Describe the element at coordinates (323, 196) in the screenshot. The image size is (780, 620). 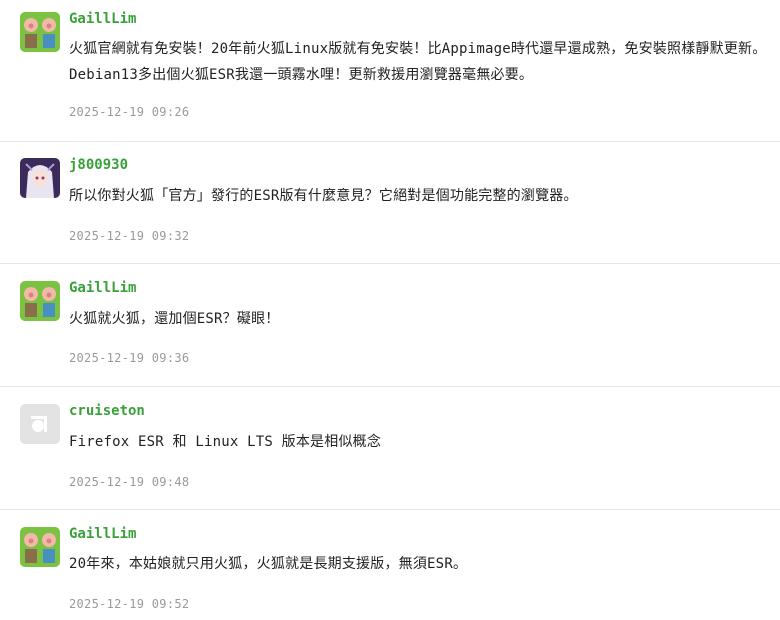
I see `comment-text: 所以你對火狐「官方」發行的ESR版有什麼意見？它絕對是個功能完整的瀏覽器。` at that location.